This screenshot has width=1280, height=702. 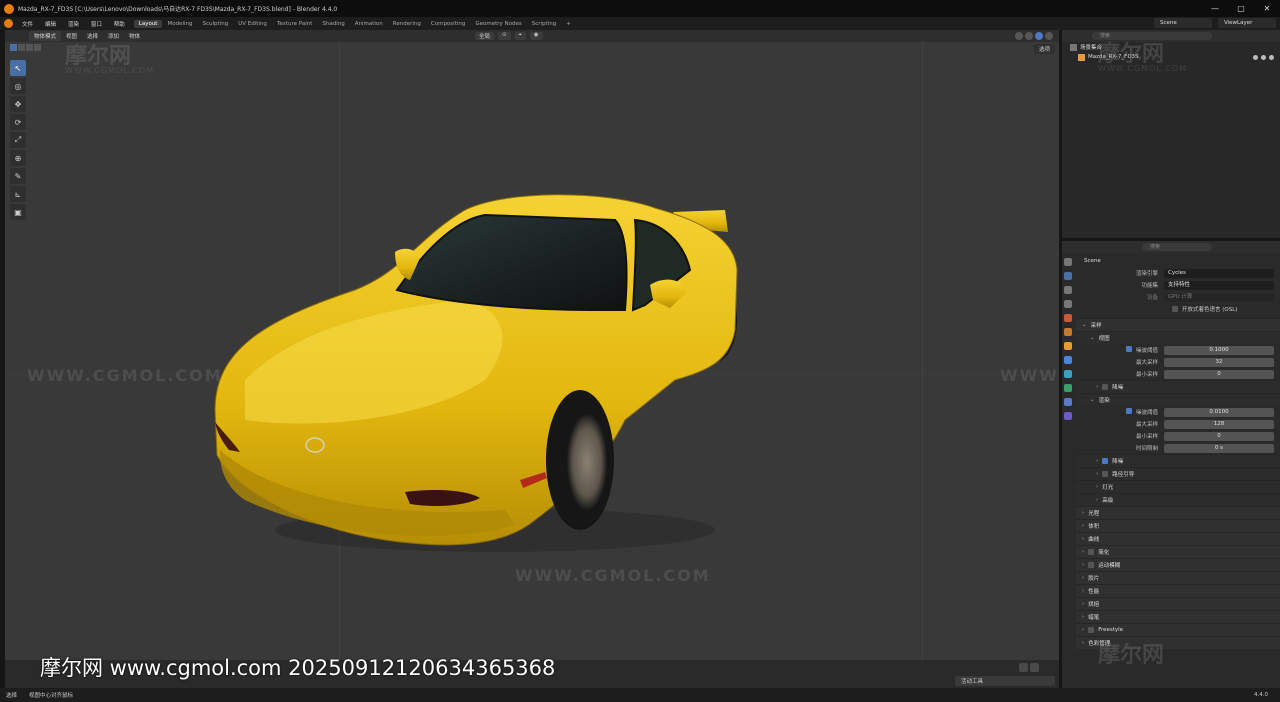 I want to click on tab-compositing: Compositing, so click(x=448, y=24).